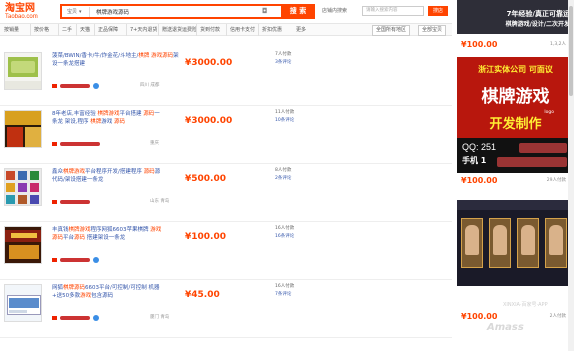 This screenshot has width=574, height=351. I want to click on item-location: 山东 青岛, so click(160, 201).